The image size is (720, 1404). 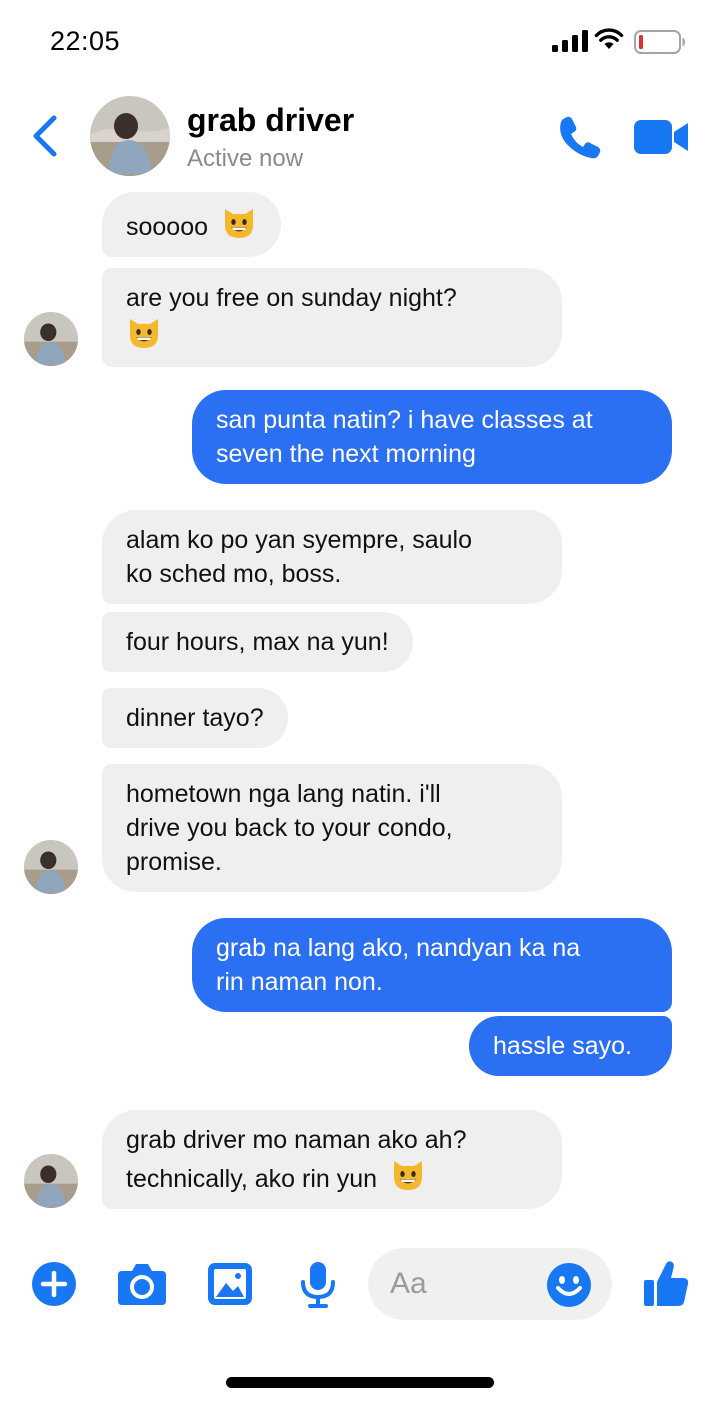 I want to click on wifi-icon, so click(x=609, y=38).